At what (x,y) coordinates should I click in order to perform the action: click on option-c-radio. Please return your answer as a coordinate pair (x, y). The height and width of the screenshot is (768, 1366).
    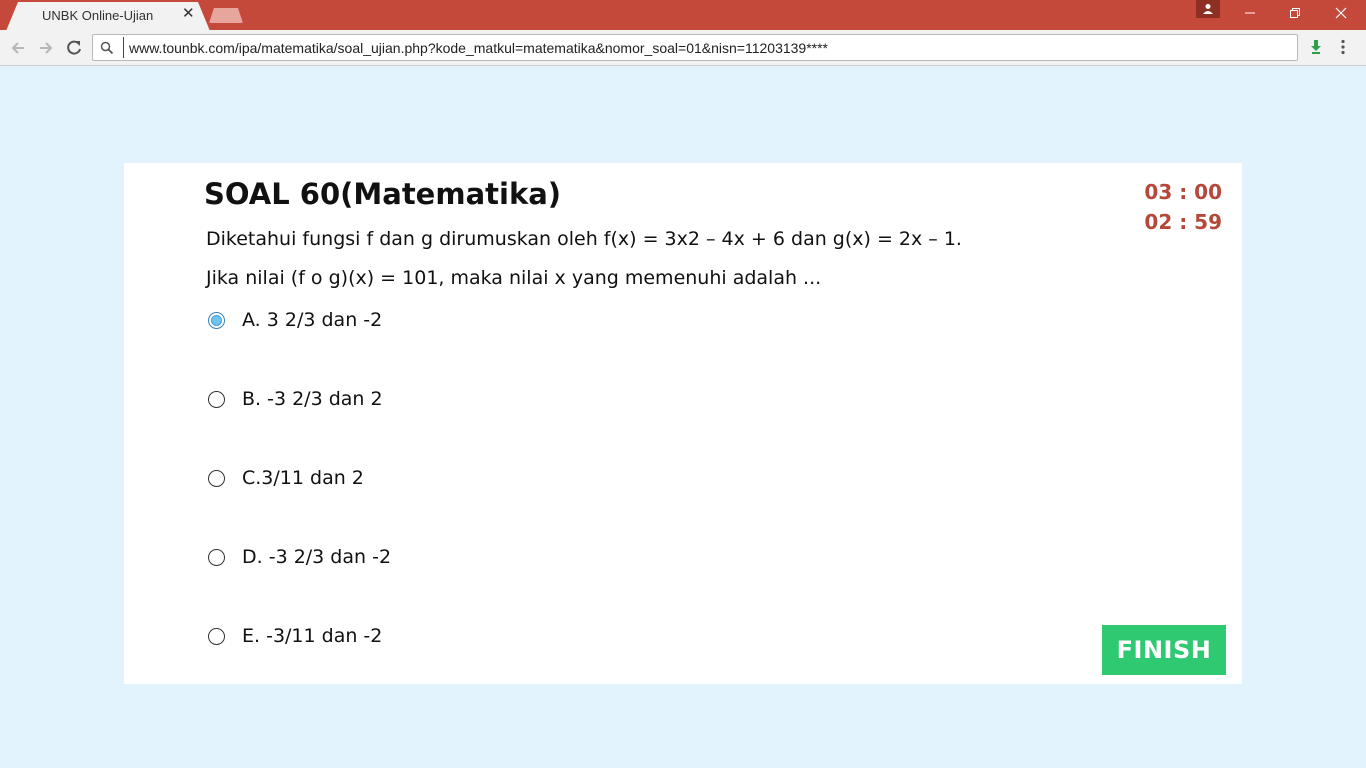
    Looking at the image, I should click on (216, 478).